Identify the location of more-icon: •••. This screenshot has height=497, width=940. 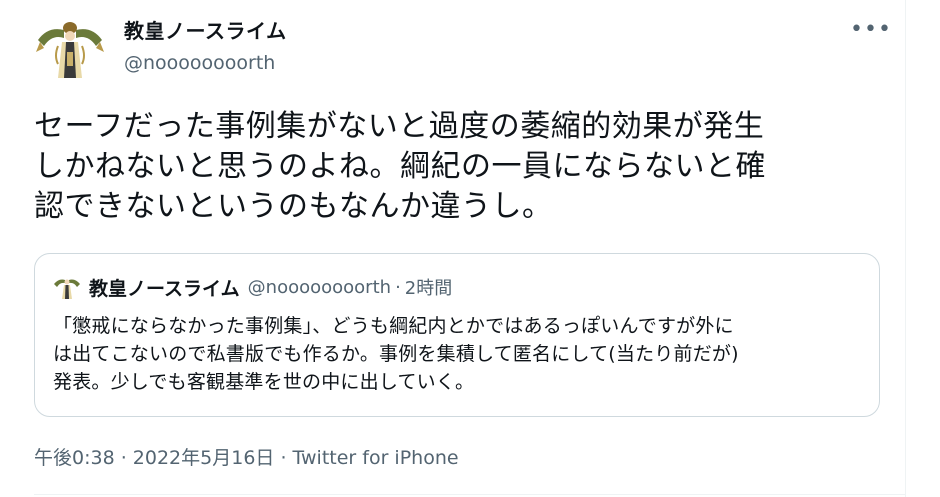
(871, 29).